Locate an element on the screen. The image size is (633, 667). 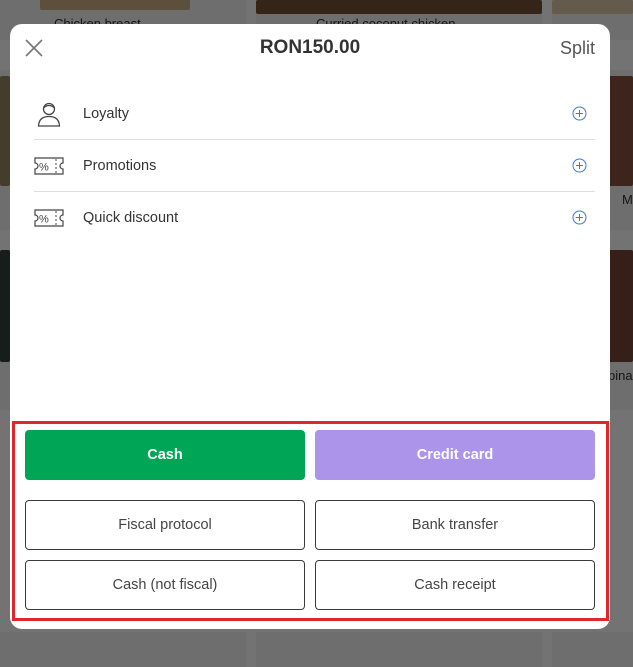
option-promotions: % Promotions is located at coordinates (314, 166).